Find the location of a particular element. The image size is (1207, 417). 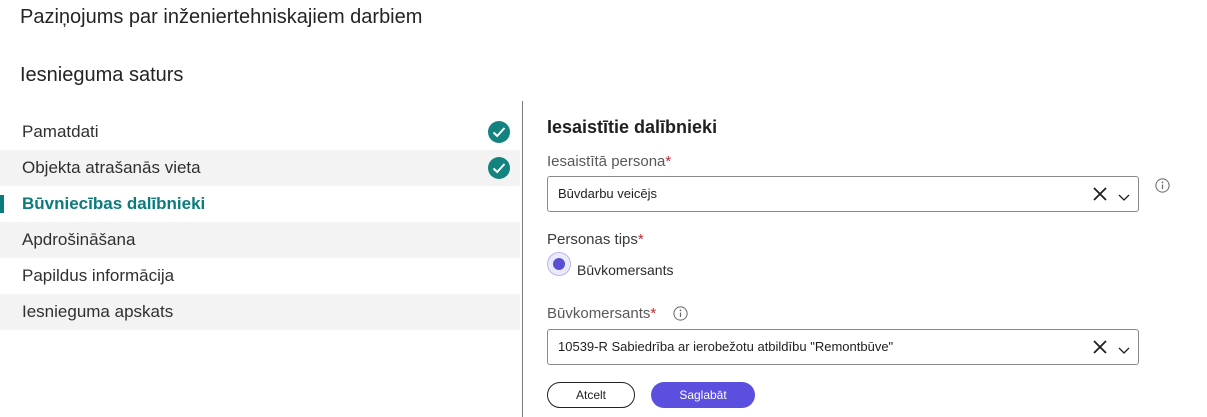

form-heading: Iesaistītie dalībnieki is located at coordinates (632, 127).